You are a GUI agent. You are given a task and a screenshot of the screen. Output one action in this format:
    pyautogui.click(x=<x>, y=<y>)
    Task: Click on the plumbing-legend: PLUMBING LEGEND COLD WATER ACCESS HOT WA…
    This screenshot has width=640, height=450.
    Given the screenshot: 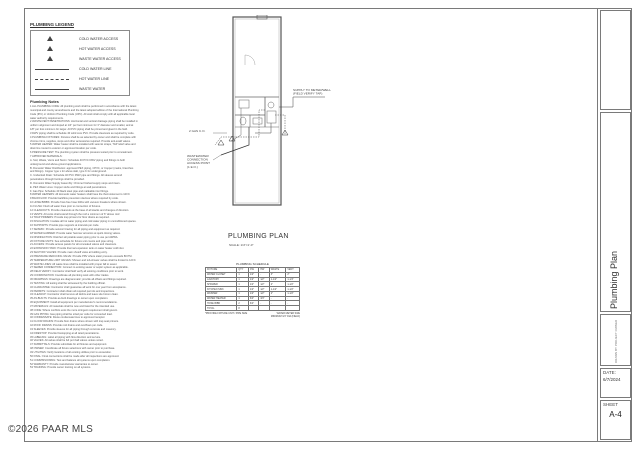 What is the action you would take?
    pyautogui.click(x=80, y=59)
    